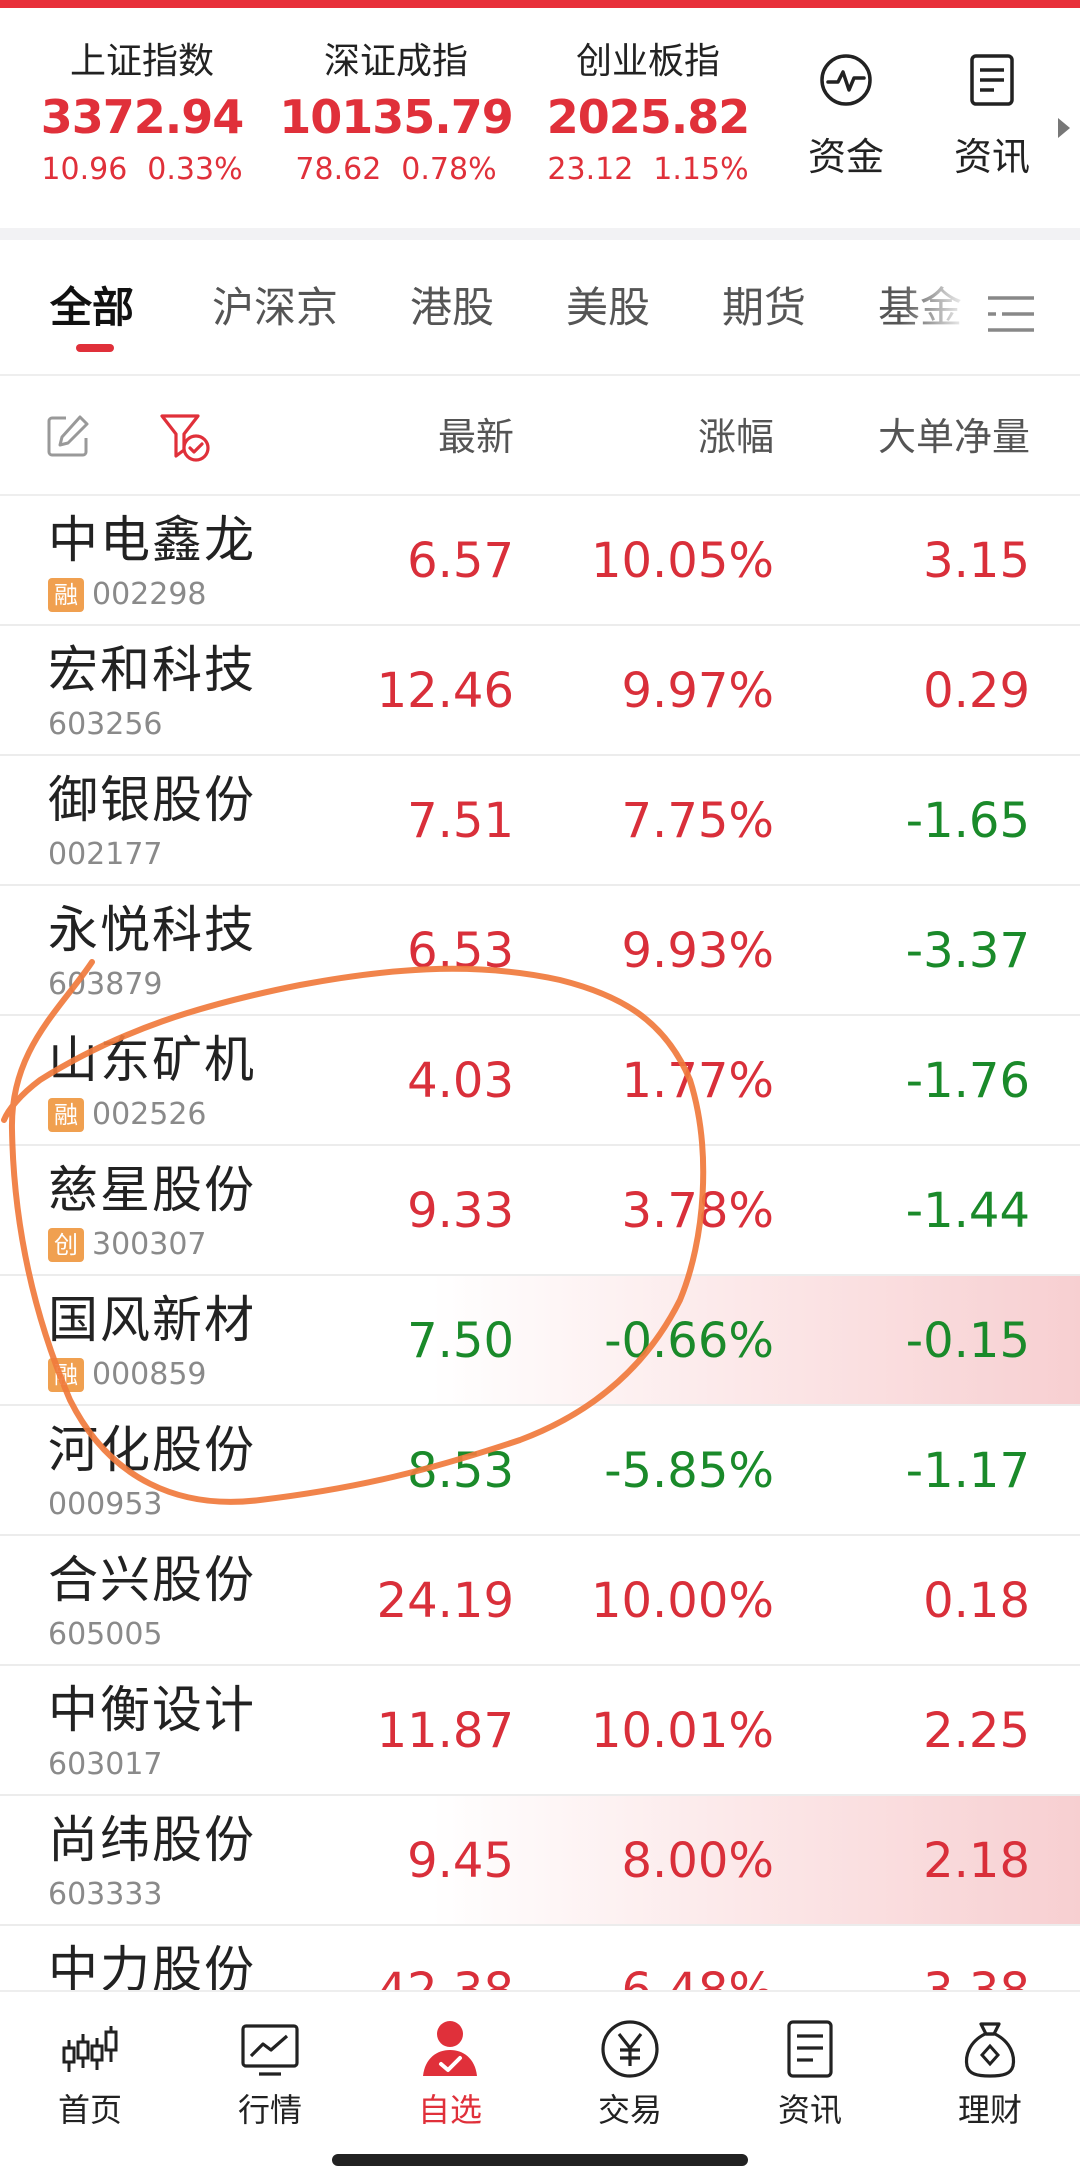  I want to click on table-row: 中电鑫龙 融 002298 6.57 10.05% 3.15, so click(540, 561).